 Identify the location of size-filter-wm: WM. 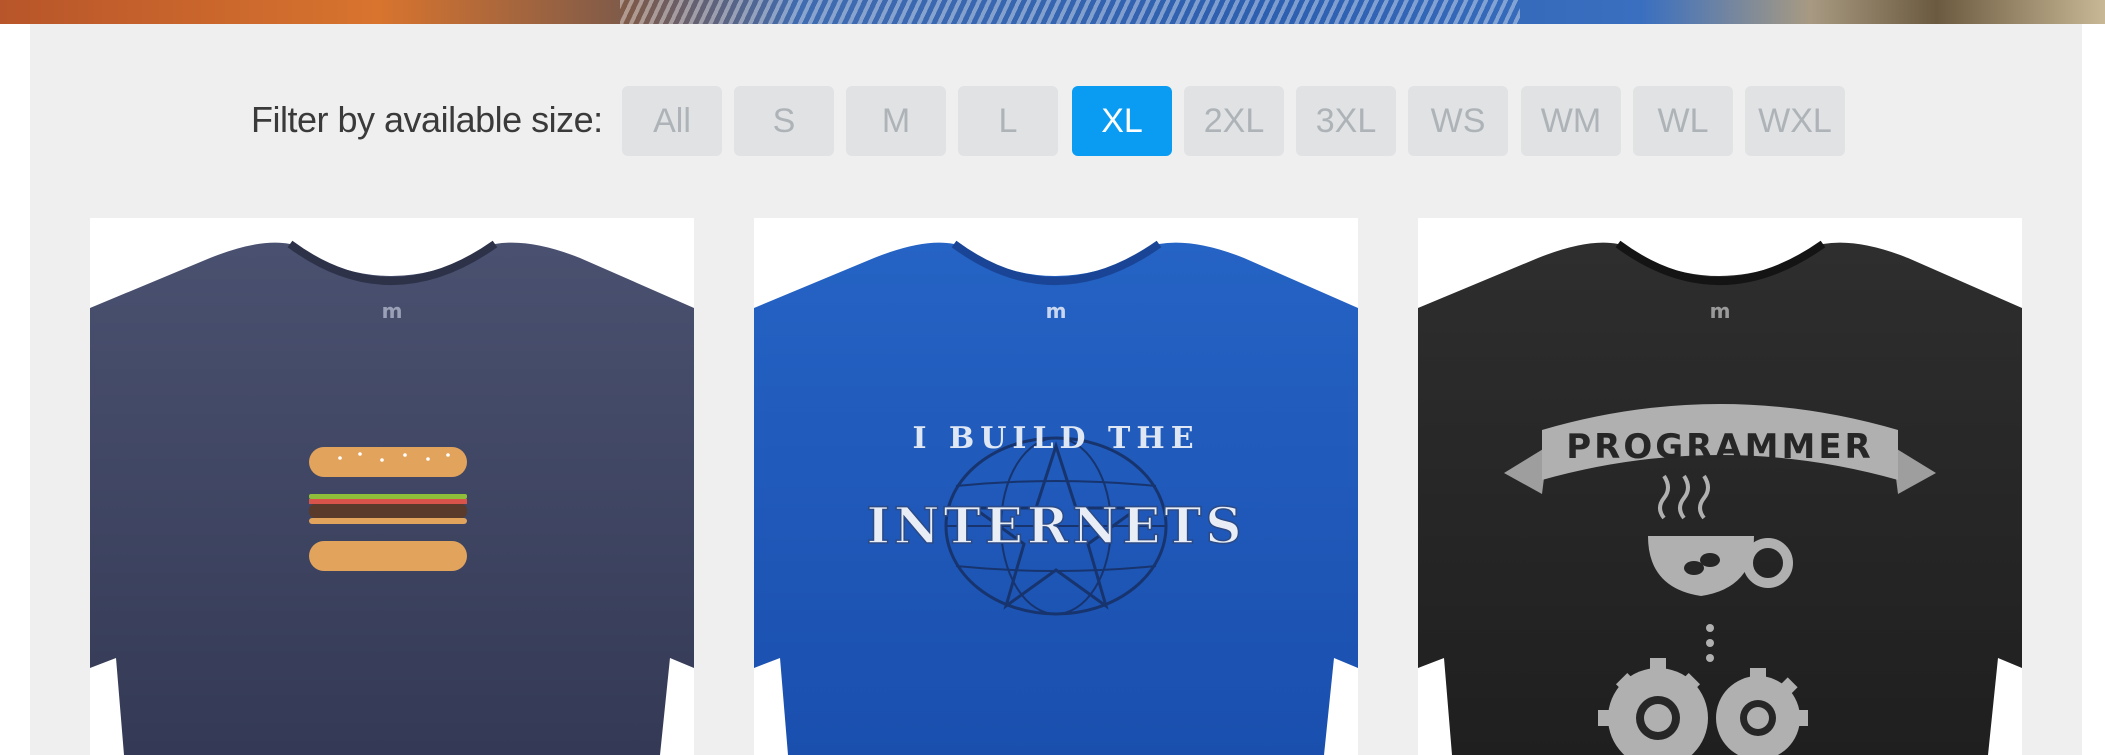
(1571, 121).